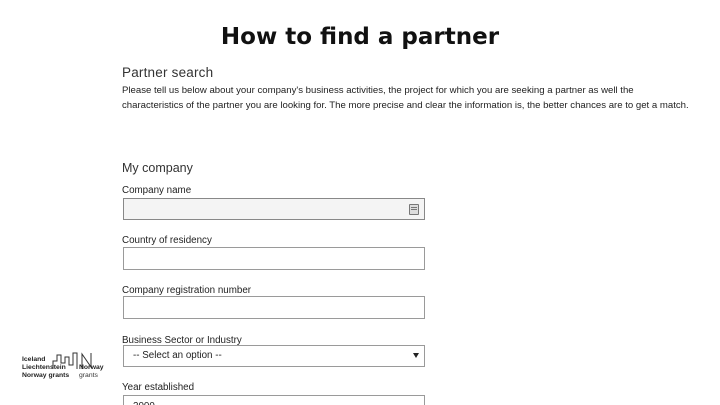 This screenshot has width=720, height=405. I want to click on sector-select-value: -- Select an option --, so click(177, 355).